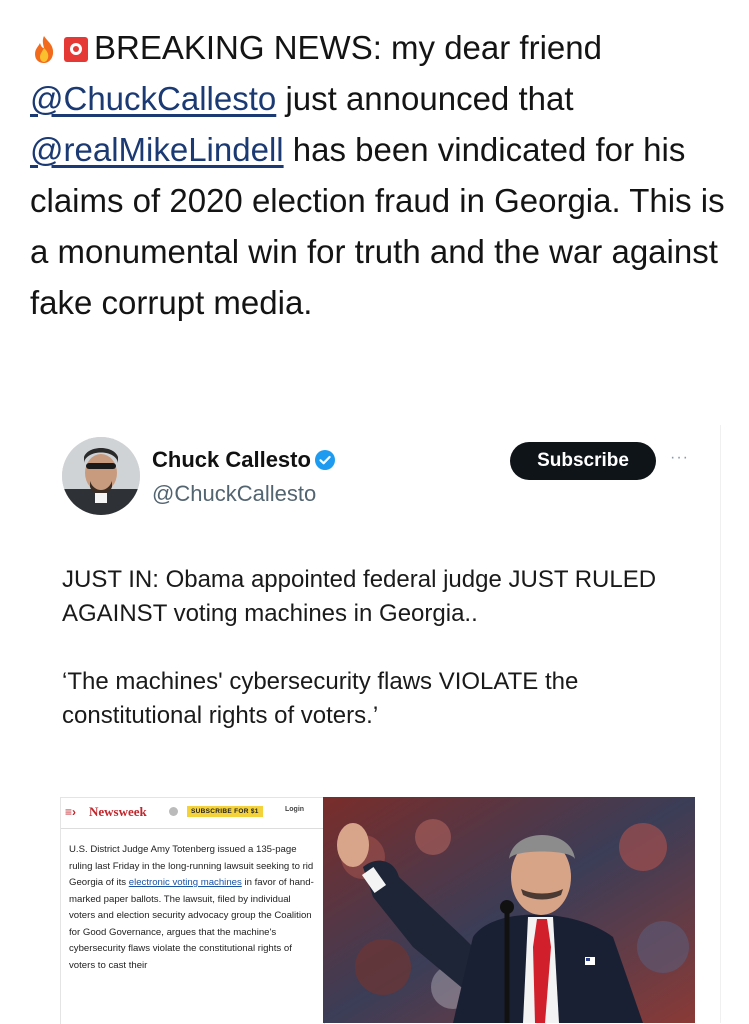 The image size is (749, 1024). What do you see at coordinates (70, 812) in the screenshot?
I see `menu-icon: ≡›` at bounding box center [70, 812].